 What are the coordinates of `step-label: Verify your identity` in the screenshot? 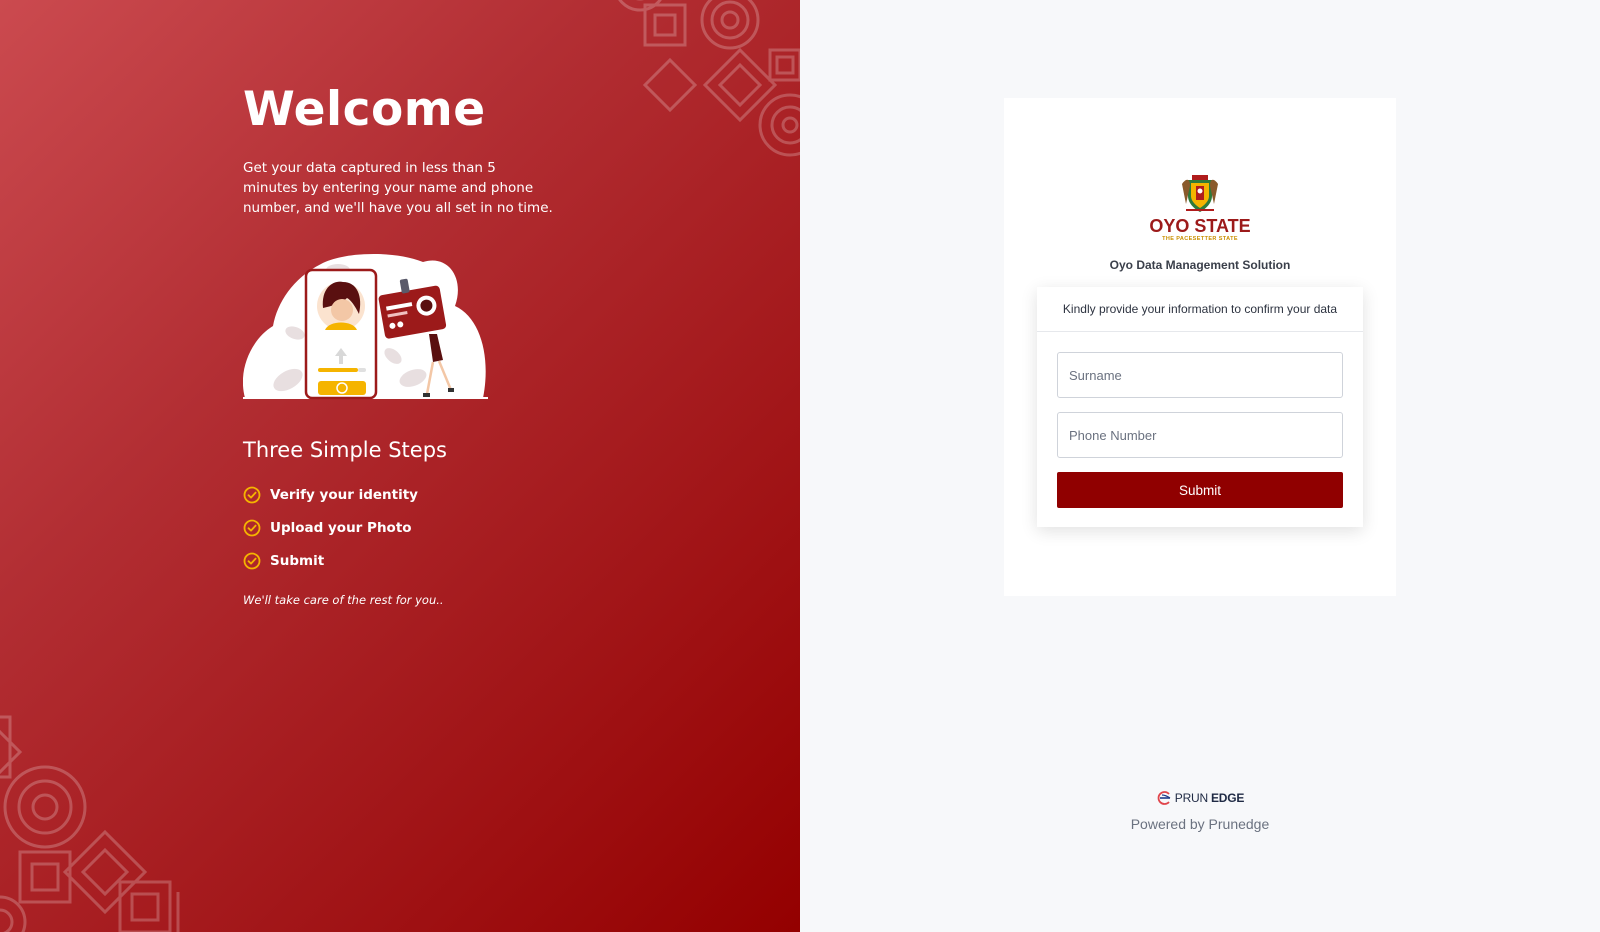 It's located at (344, 494).